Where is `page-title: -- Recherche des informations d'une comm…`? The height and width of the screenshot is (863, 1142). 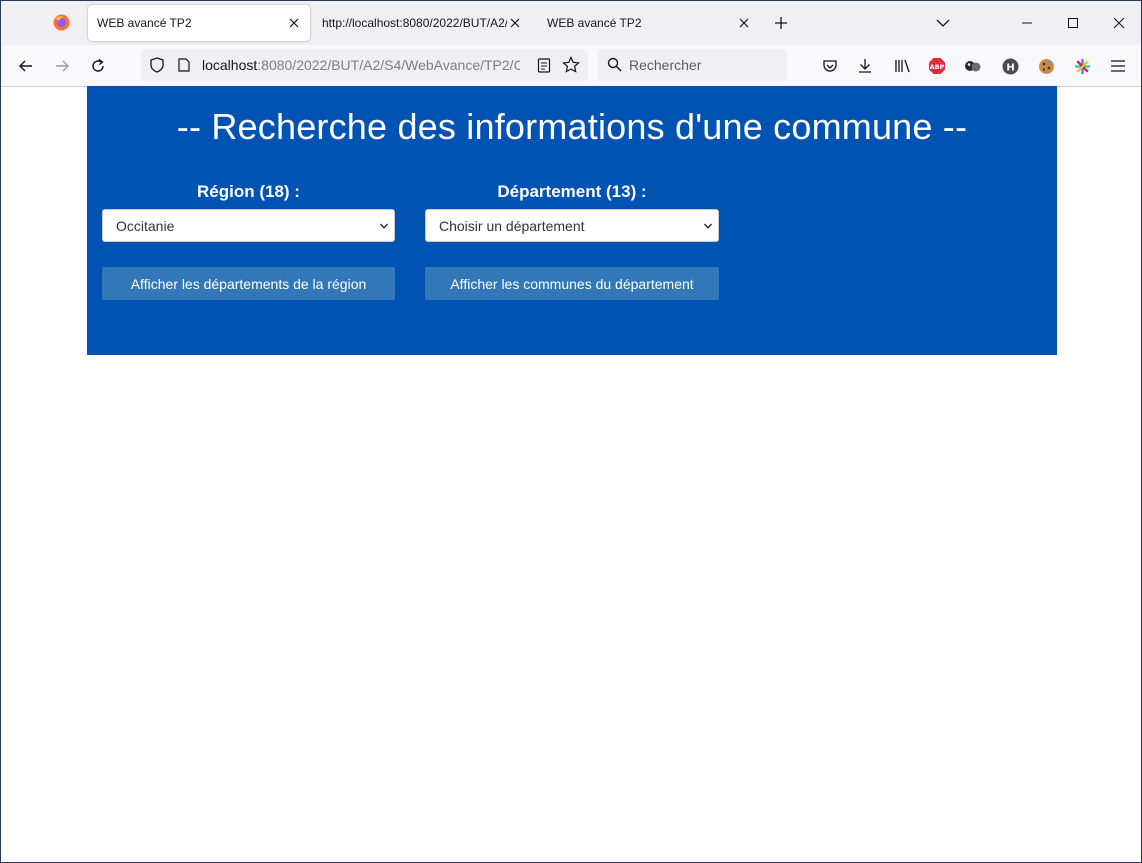
page-title: -- Recherche des informations d'une comm… is located at coordinates (572, 126).